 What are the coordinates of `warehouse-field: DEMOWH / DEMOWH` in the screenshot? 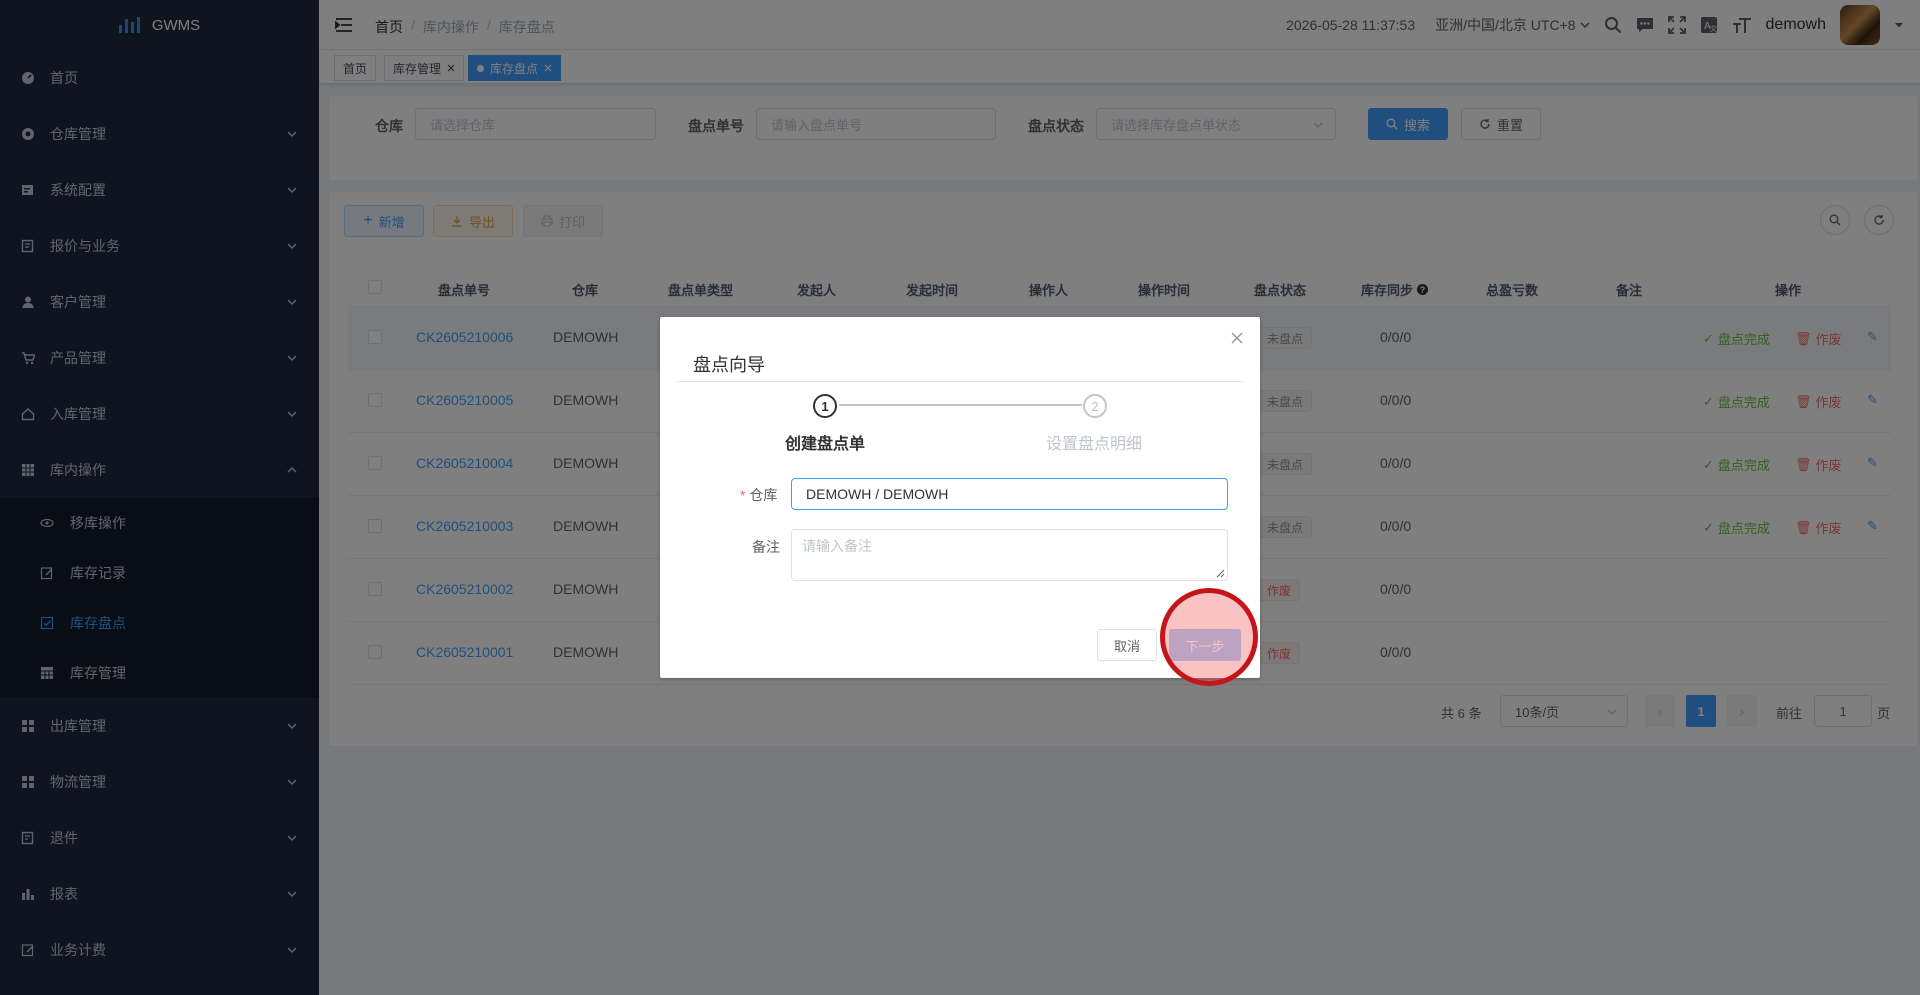 It's located at (1009, 494).